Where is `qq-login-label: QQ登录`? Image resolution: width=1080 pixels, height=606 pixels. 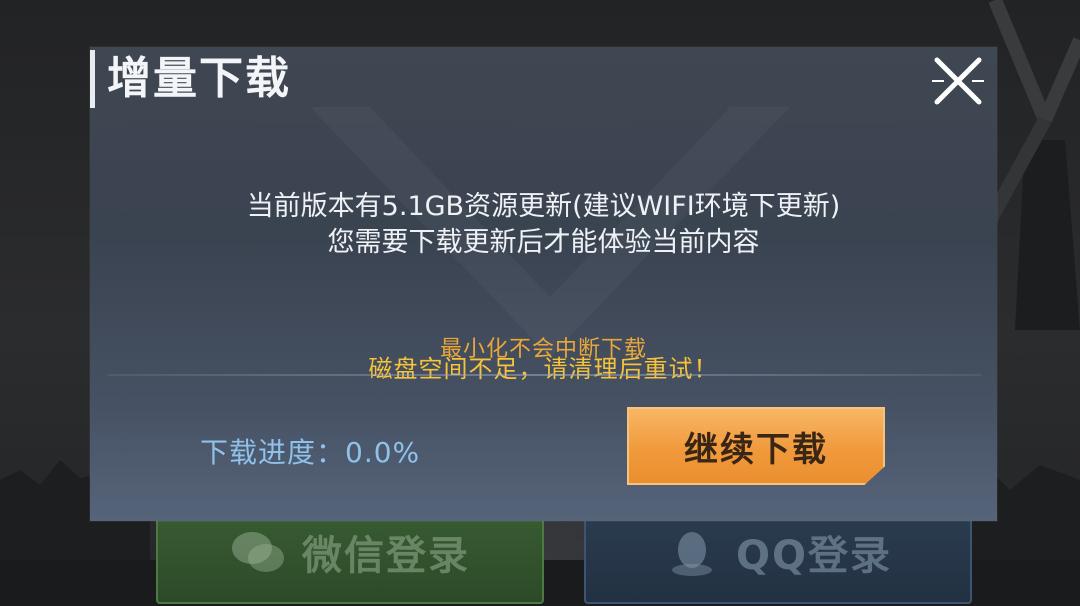
qq-login-label: QQ登录 is located at coordinates (813, 556).